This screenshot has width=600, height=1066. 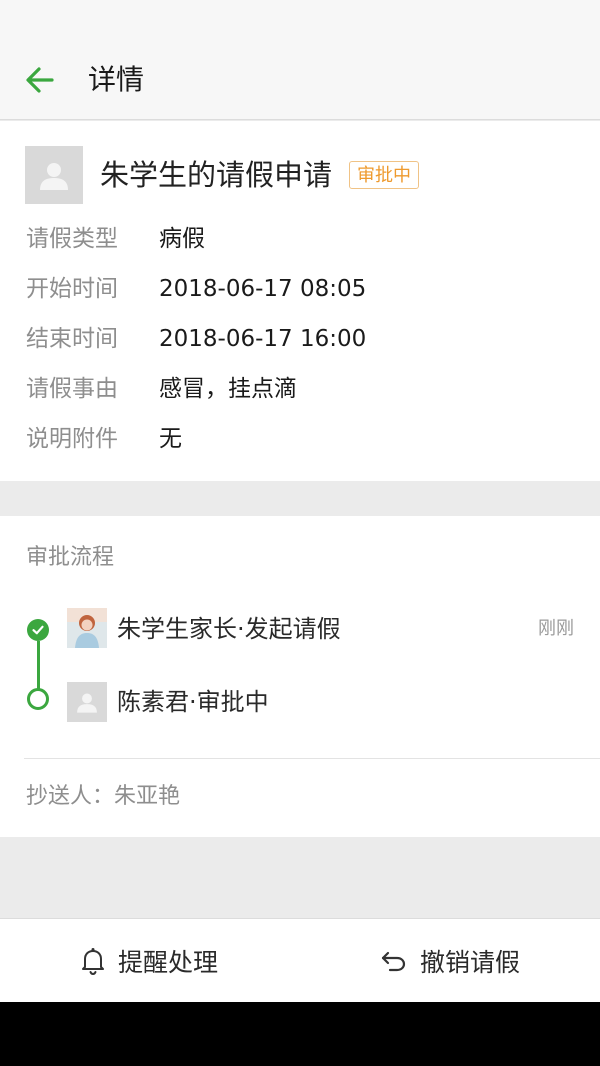 What do you see at coordinates (38, 665) in the screenshot?
I see `step-connector` at bounding box center [38, 665].